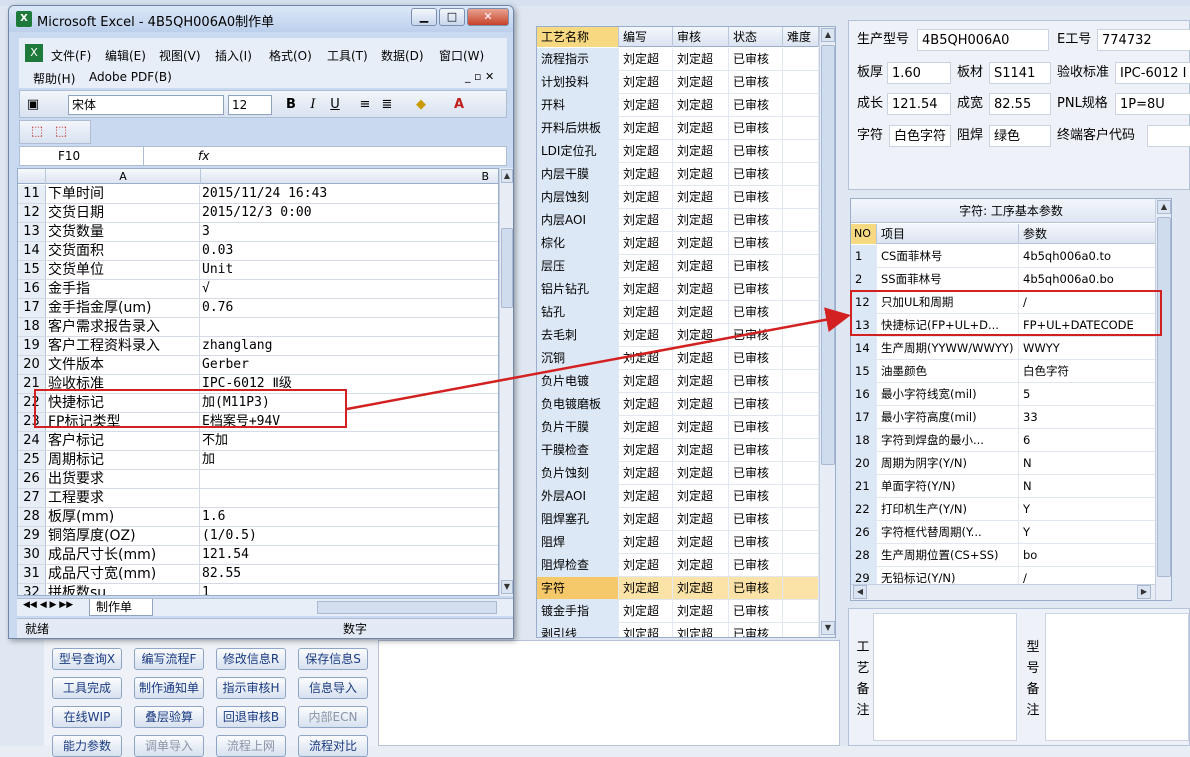 The height and width of the screenshot is (757, 1190). What do you see at coordinates (123, 460) in the screenshot?
I see `cell-a: 周期标记` at bounding box center [123, 460].